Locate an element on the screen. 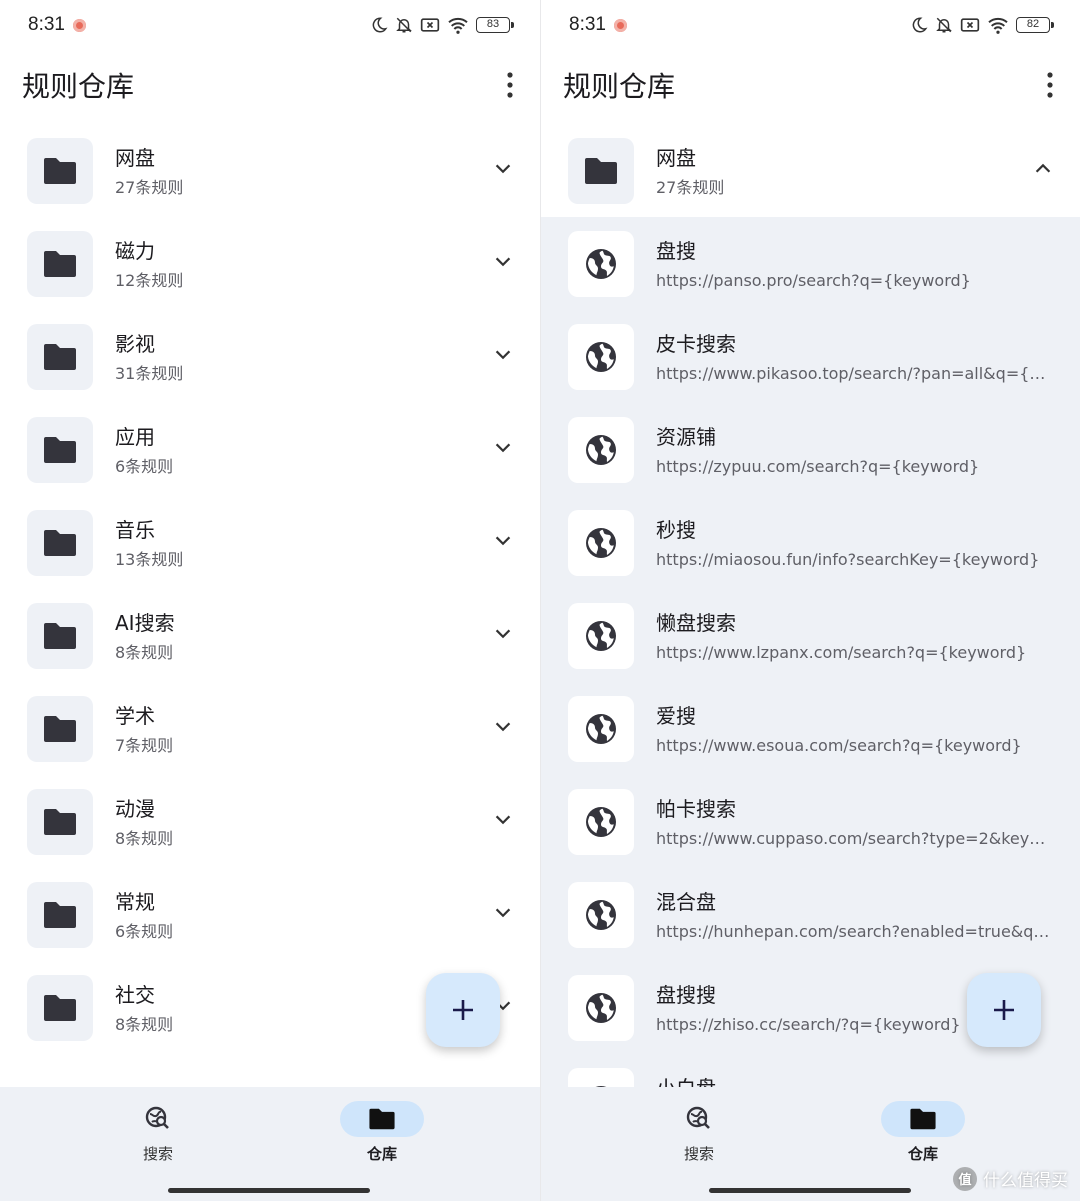 The width and height of the screenshot is (1080, 1201). group-count: 12条规则 is located at coordinates (149, 280).